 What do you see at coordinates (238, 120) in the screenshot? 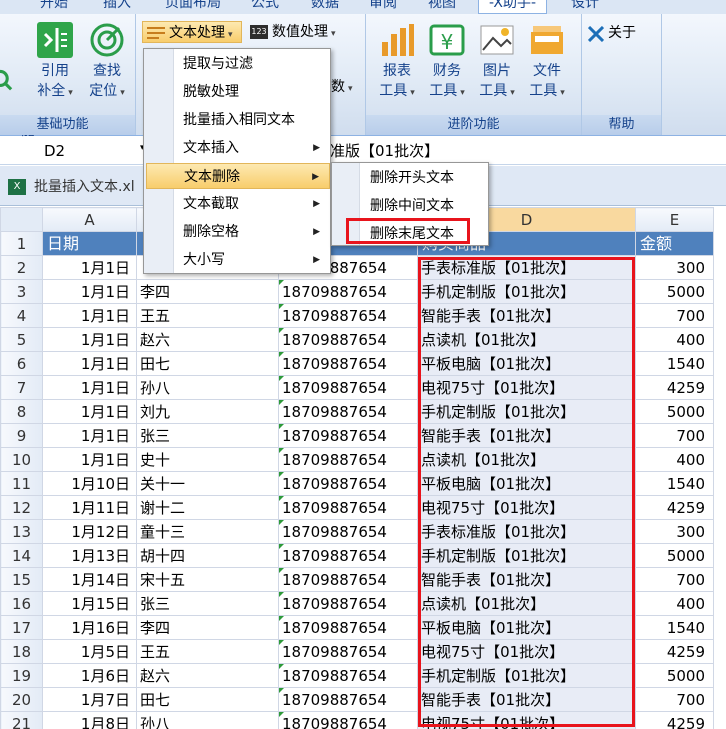
I see `menu-item-2: 批量插入相同文本` at bounding box center [238, 120].